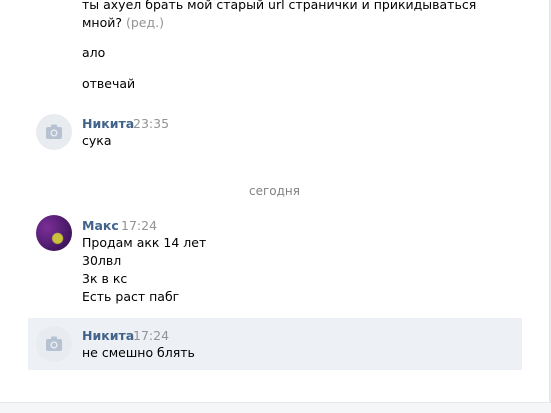 This screenshot has height=413, width=551. What do you see at coordinates (275, 407) in the screenshot?
I see `bottom-divider` at bounding box center [275, 407].